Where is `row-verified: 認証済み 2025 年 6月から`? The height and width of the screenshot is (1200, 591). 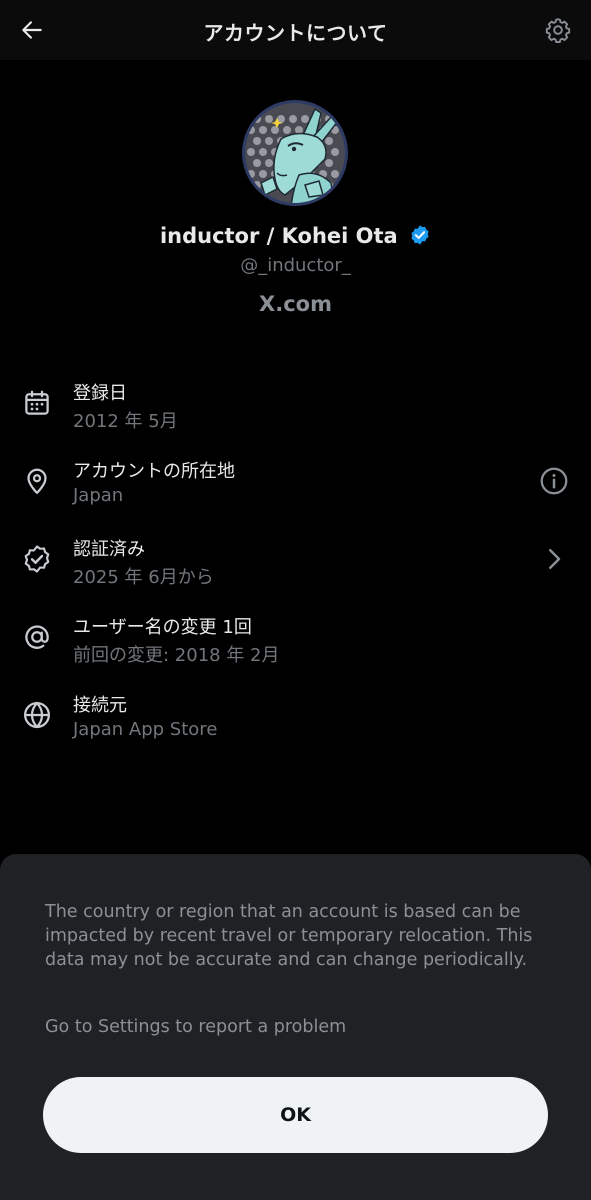 row-verified: 認証済み 2025 年 6月から is located at coordinates (295, 560).